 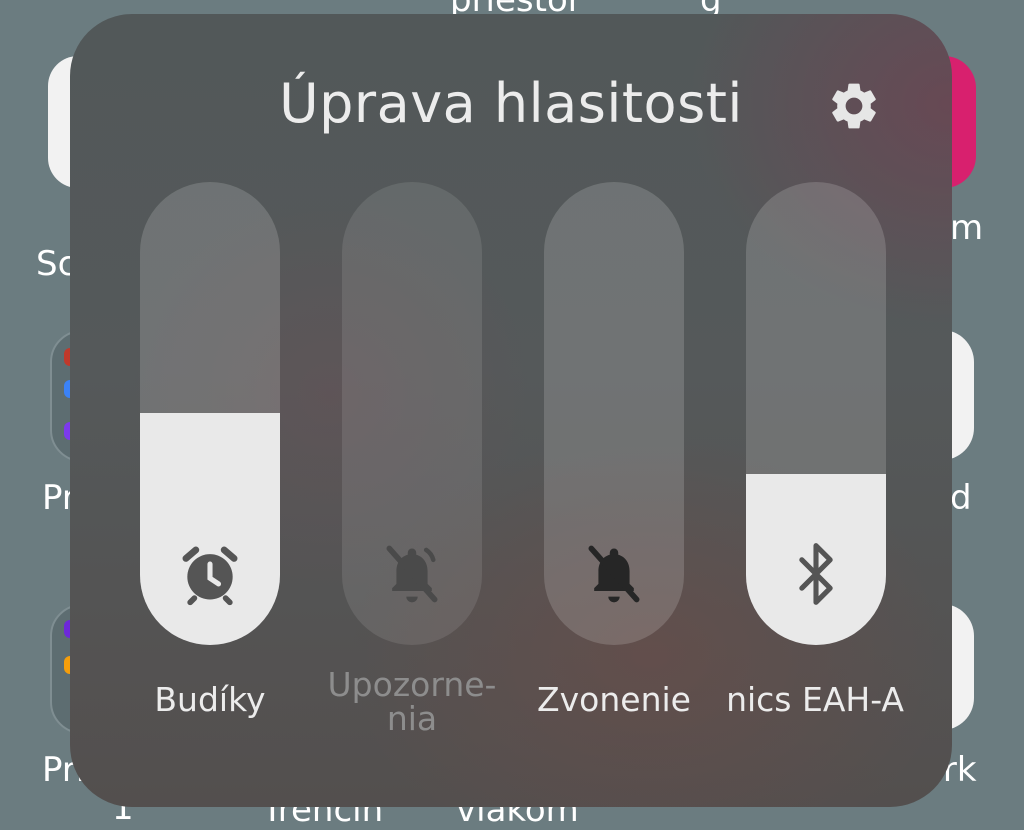 What do you see at coordinates (816, 413) in the screenshot?
I see `volume-slider-bluetooth` at bounding box center [816, 413].